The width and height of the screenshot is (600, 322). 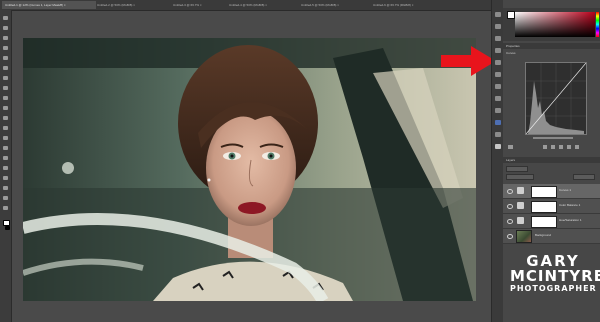 What do you see at coordinates (5, 138) in the screenshot?
I see `blur-tool-icon` at bounding box center [5, 138].